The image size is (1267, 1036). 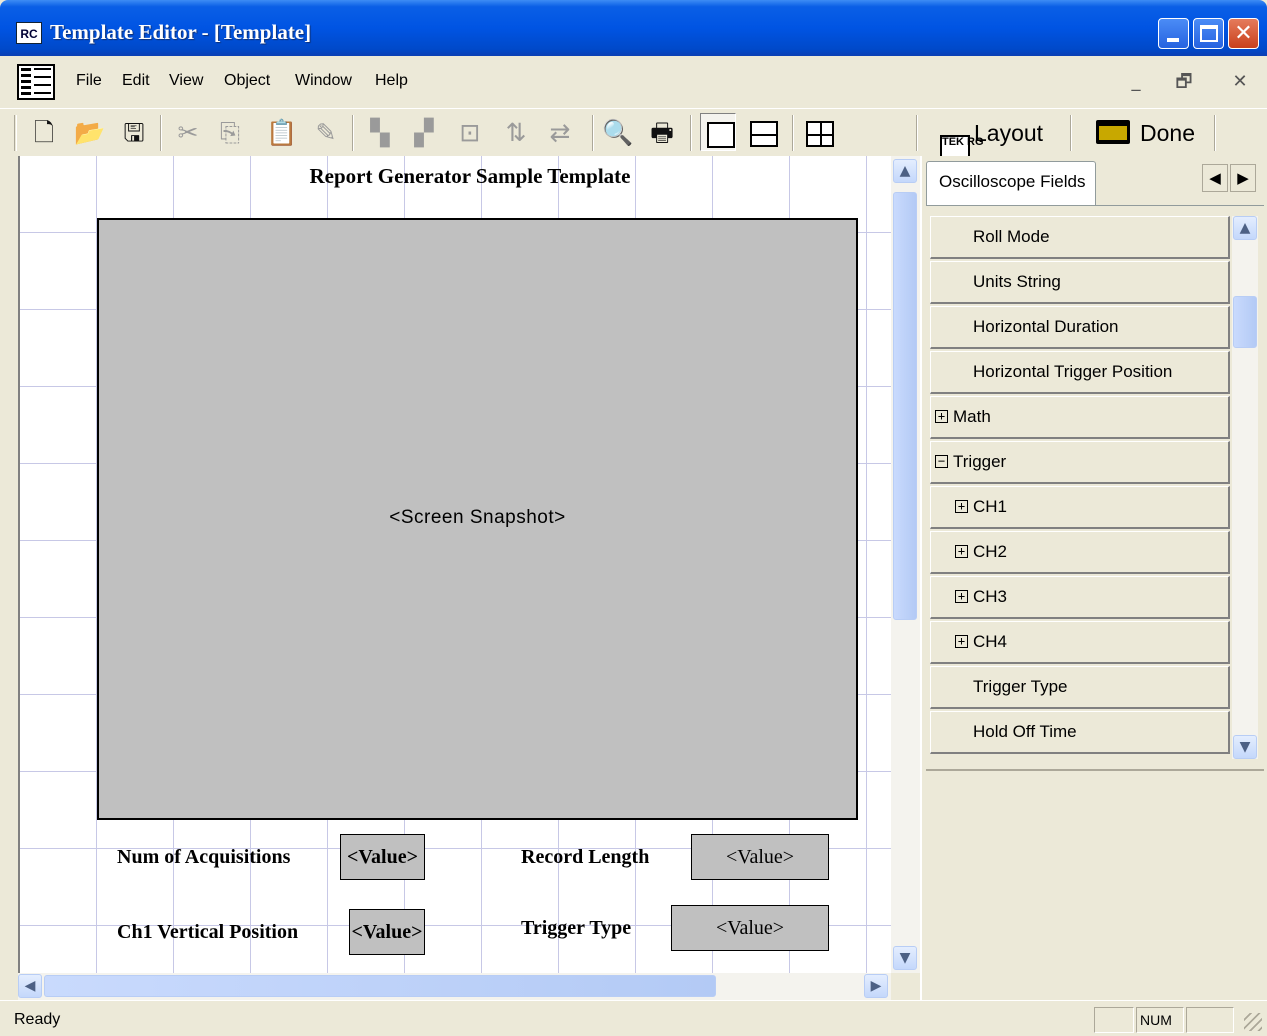 What do you see at coordinates (382, 857) in the screenshot?
I see `field-value-num-acquisitions: <Value>` at bounding box center [382, 857].